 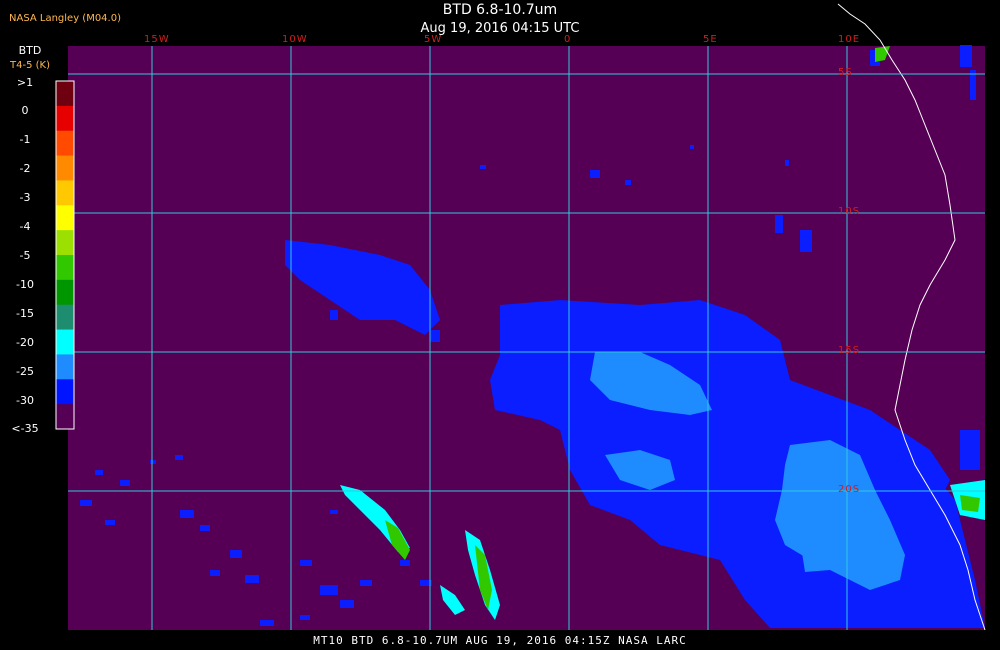 I want to click on lat-label-5s: 5S, so click(x=845, y=72).